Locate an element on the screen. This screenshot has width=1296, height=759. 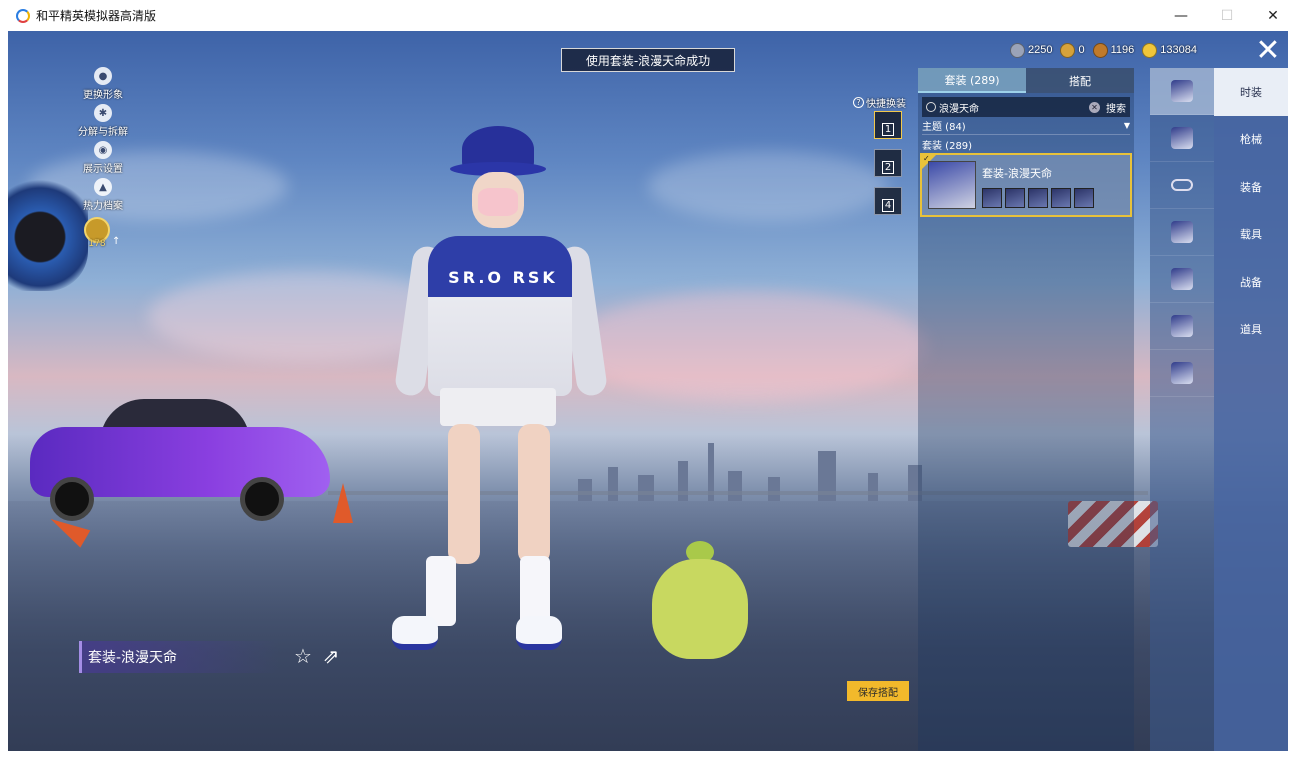
tab-suits: 套装 (289) is located at coordinates (972, 80).